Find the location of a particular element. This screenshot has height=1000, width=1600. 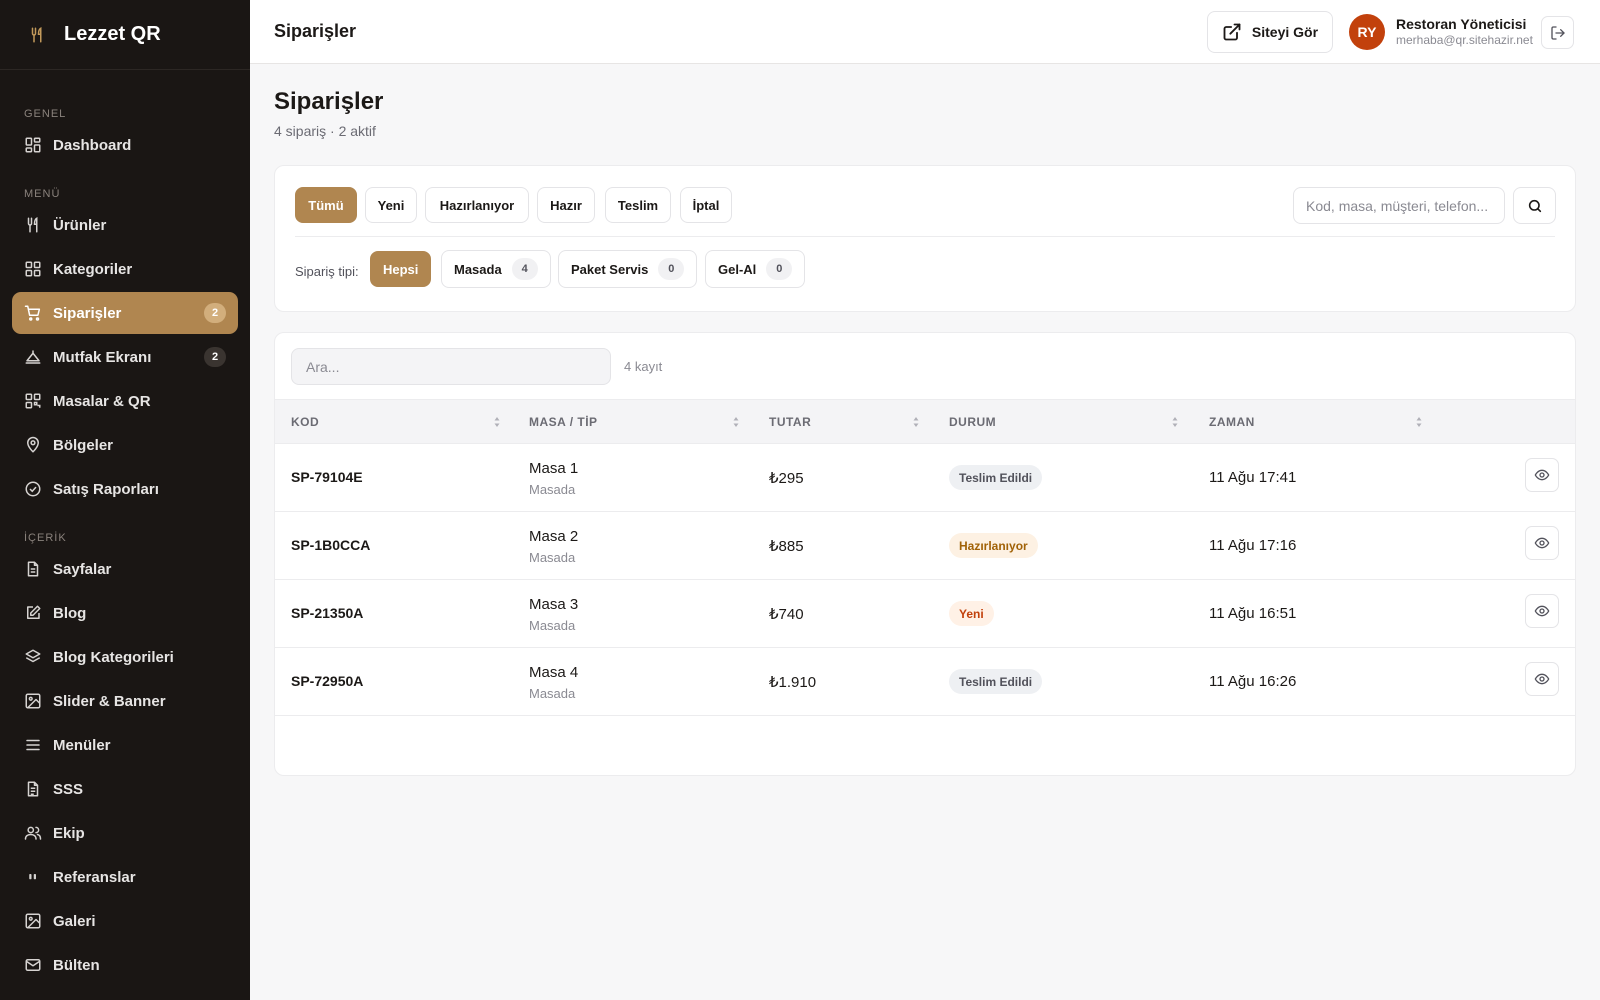

logout-icon is located at coordinates (1557, 32).